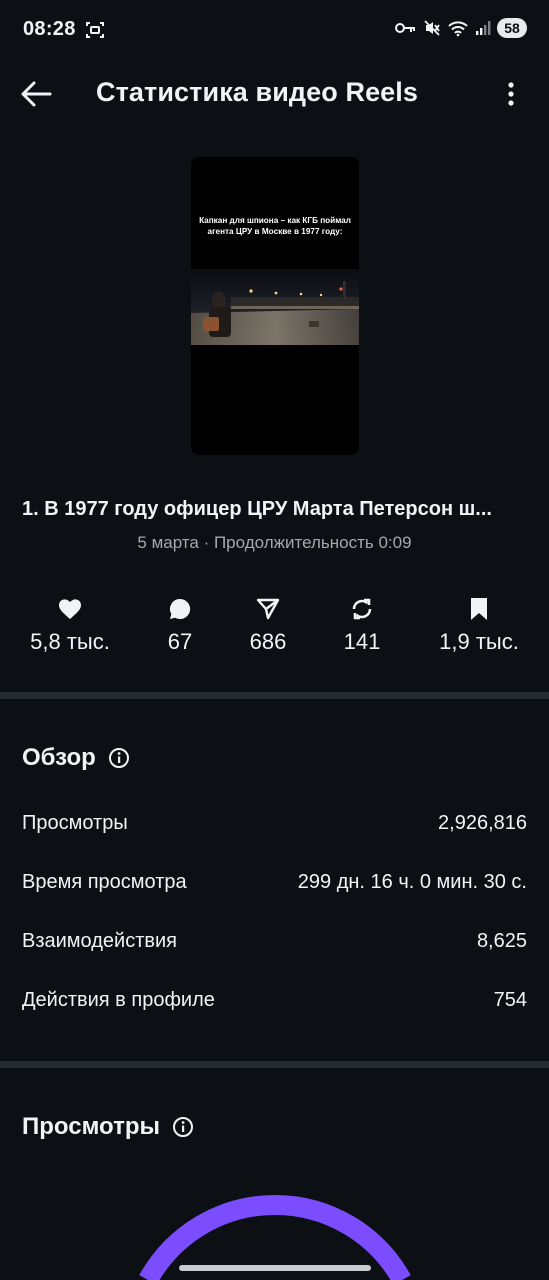  What do you see at coordinates (268, 609) in the screenshot?
I see `share-icon` at bounding box center [268, 609].